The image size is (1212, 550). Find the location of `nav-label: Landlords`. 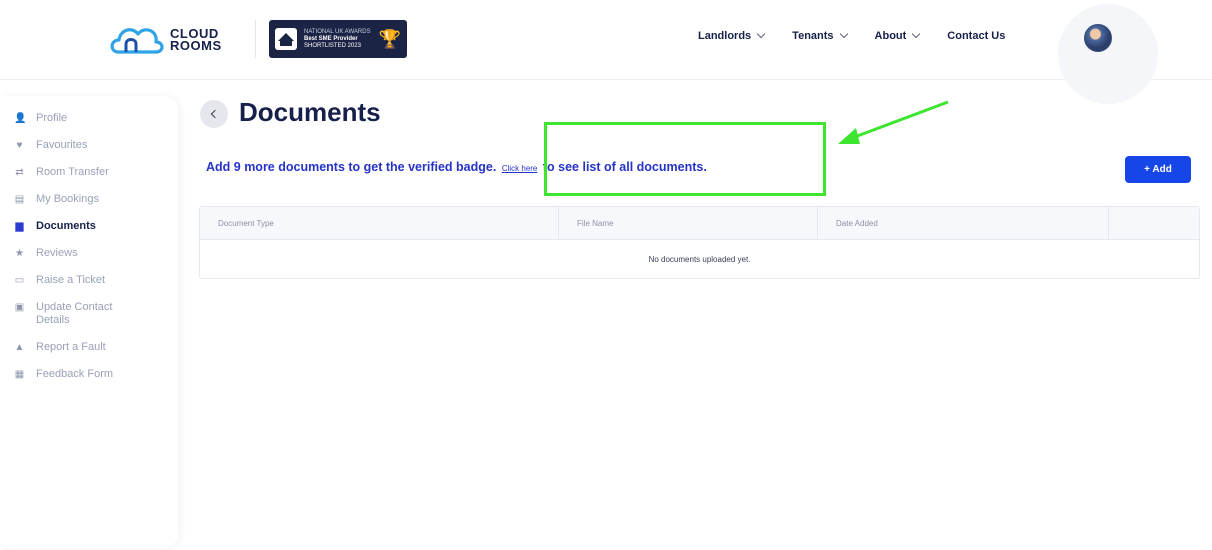

nav-label: Landlords is located at coordinates (725, 36).